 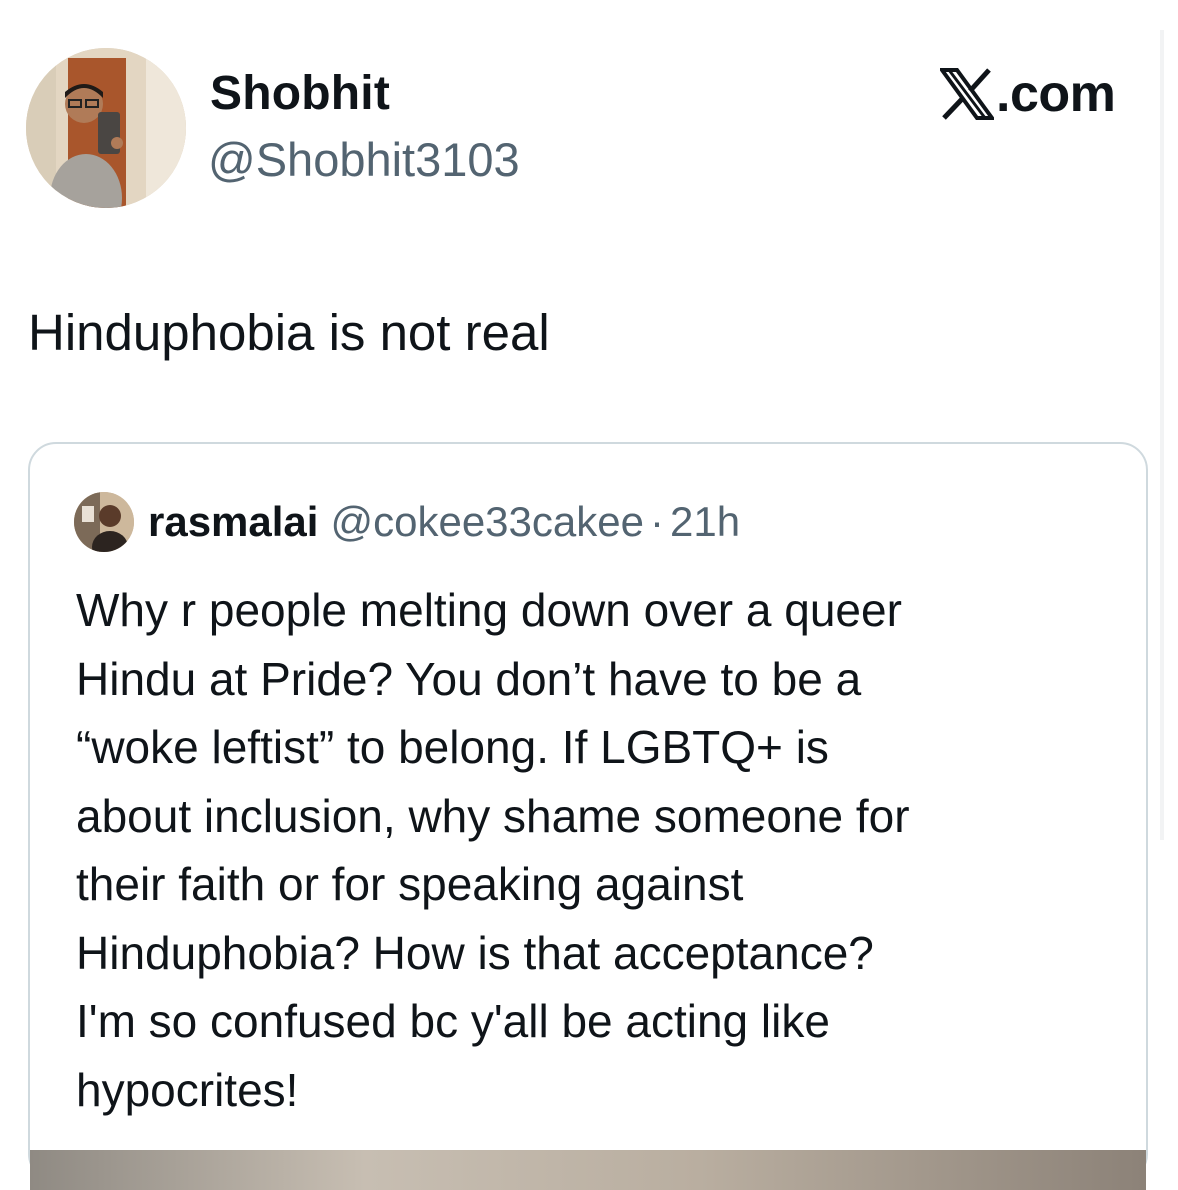 I want to click on quoted-text-line: their faith or for speaking against, so click(x=410, y=884).